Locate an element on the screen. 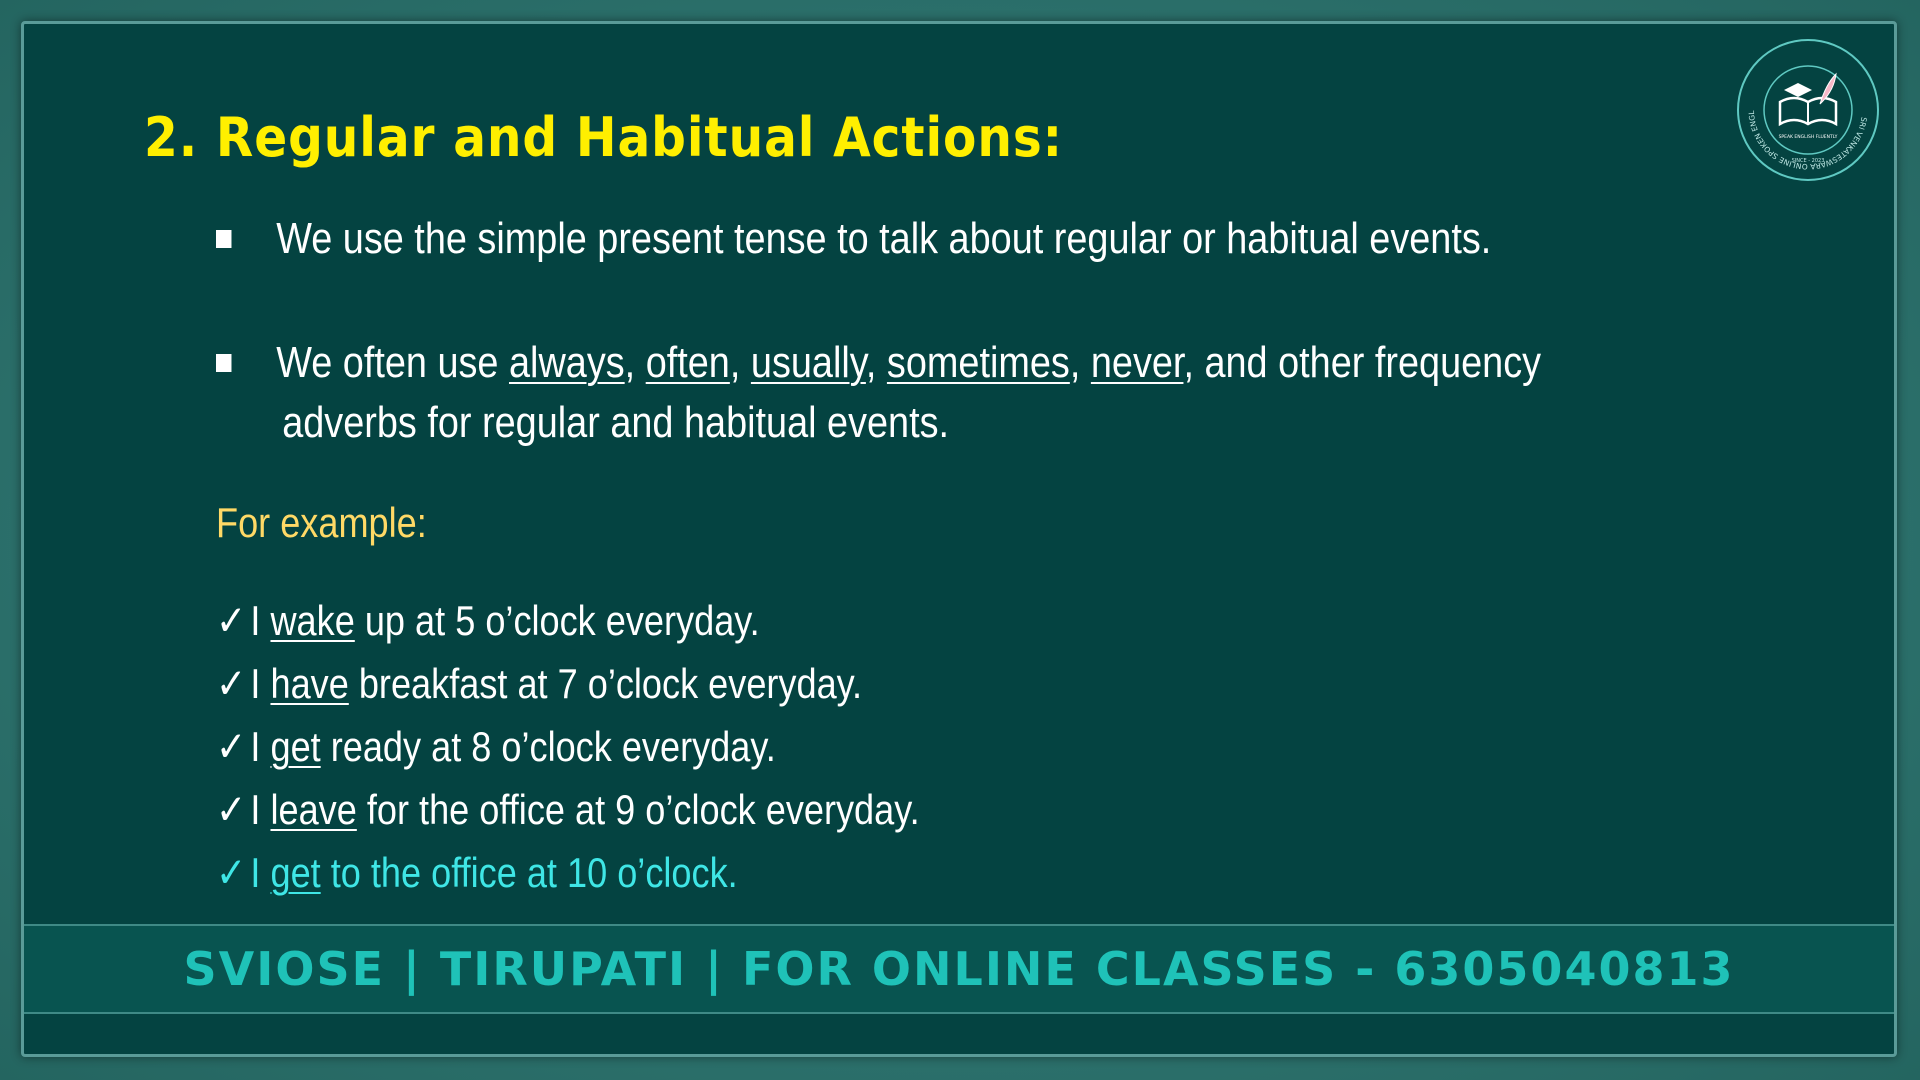 The image size is (1920, 1080). adverb-sometimes: sometimes is located at coordinates (978, 362).